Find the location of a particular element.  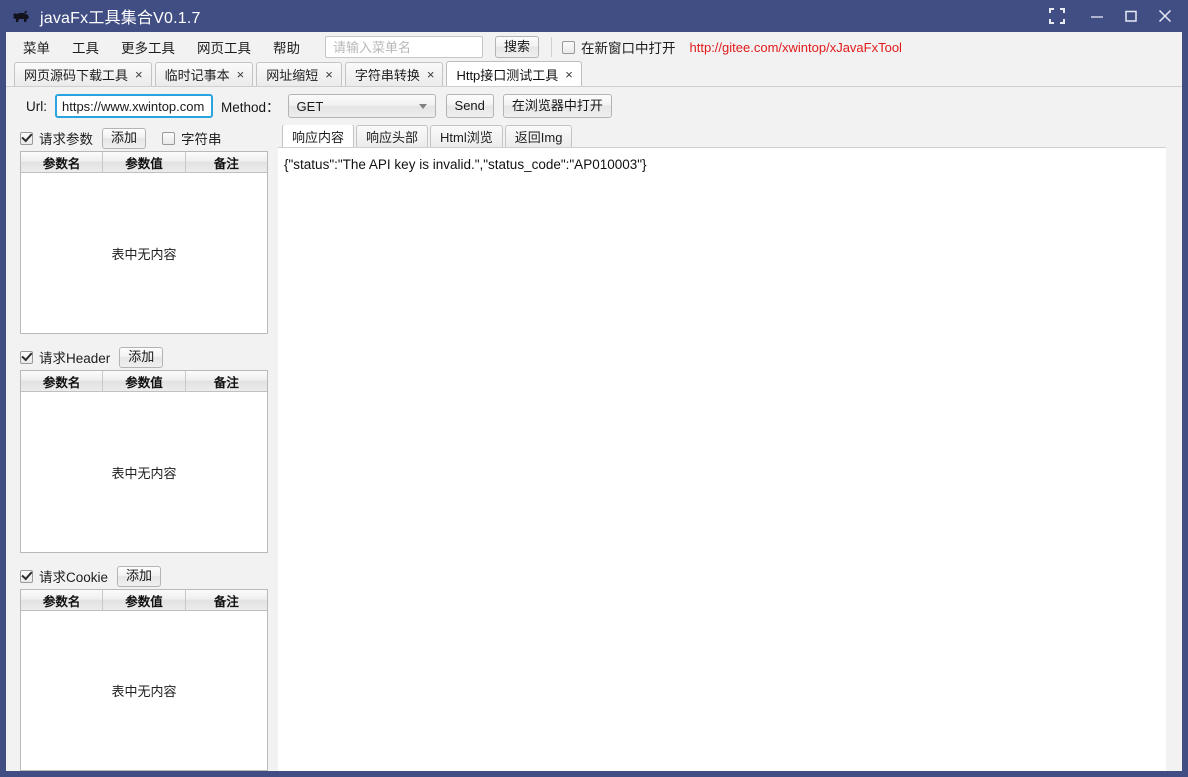

tab-label: 网页源码下载工具 is located at coordinates (76, 75).